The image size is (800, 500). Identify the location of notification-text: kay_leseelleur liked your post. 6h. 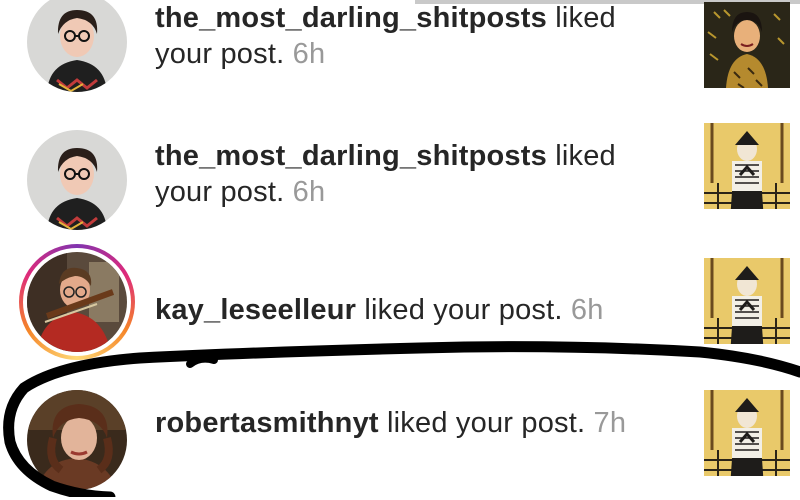
(410, 310).